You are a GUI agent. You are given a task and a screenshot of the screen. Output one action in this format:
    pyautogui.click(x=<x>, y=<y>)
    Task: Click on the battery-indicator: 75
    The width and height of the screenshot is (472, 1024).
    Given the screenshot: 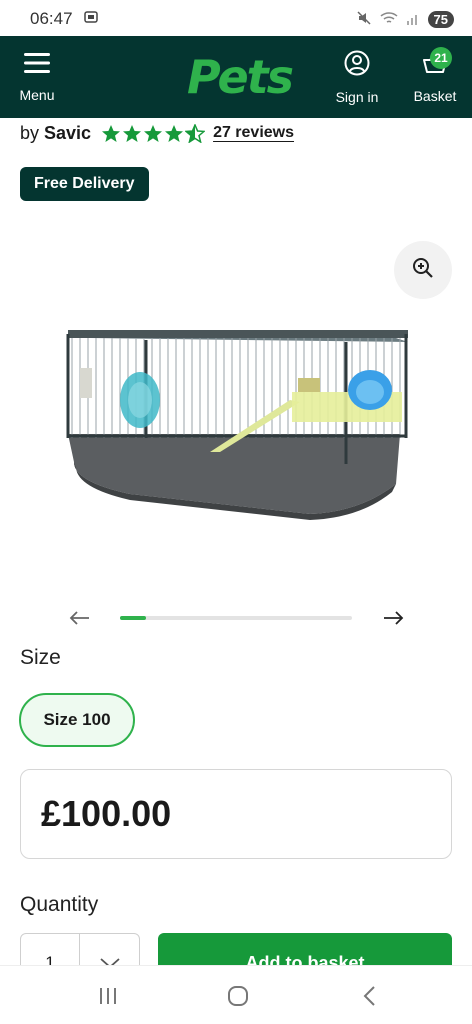 What is the action you would take?
    pyautogui.click(x=440, y=19)
    